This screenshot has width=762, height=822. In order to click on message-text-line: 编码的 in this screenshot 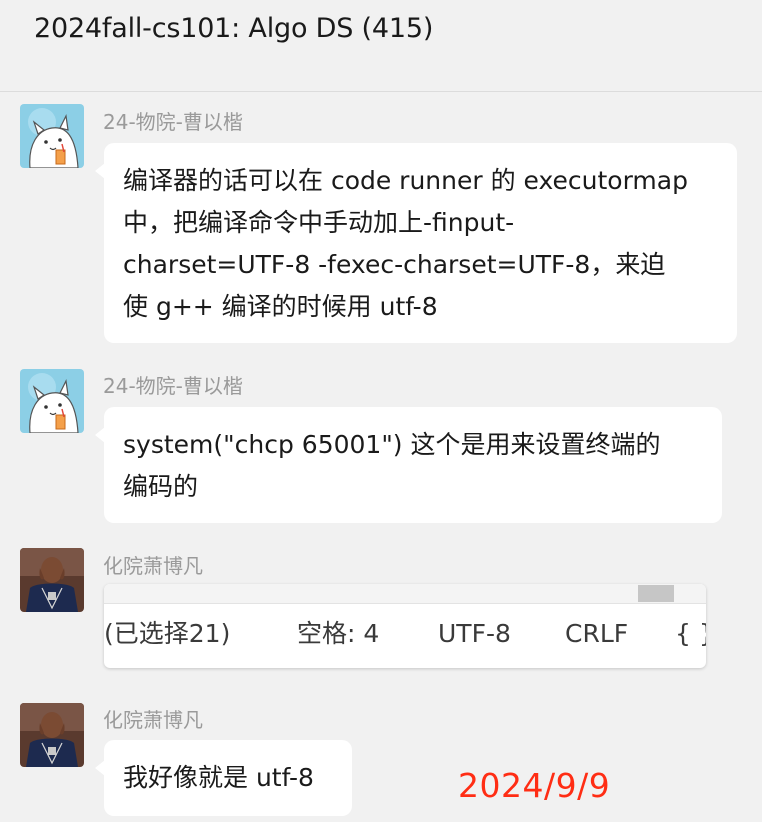, I will do `click(161, 486)`.